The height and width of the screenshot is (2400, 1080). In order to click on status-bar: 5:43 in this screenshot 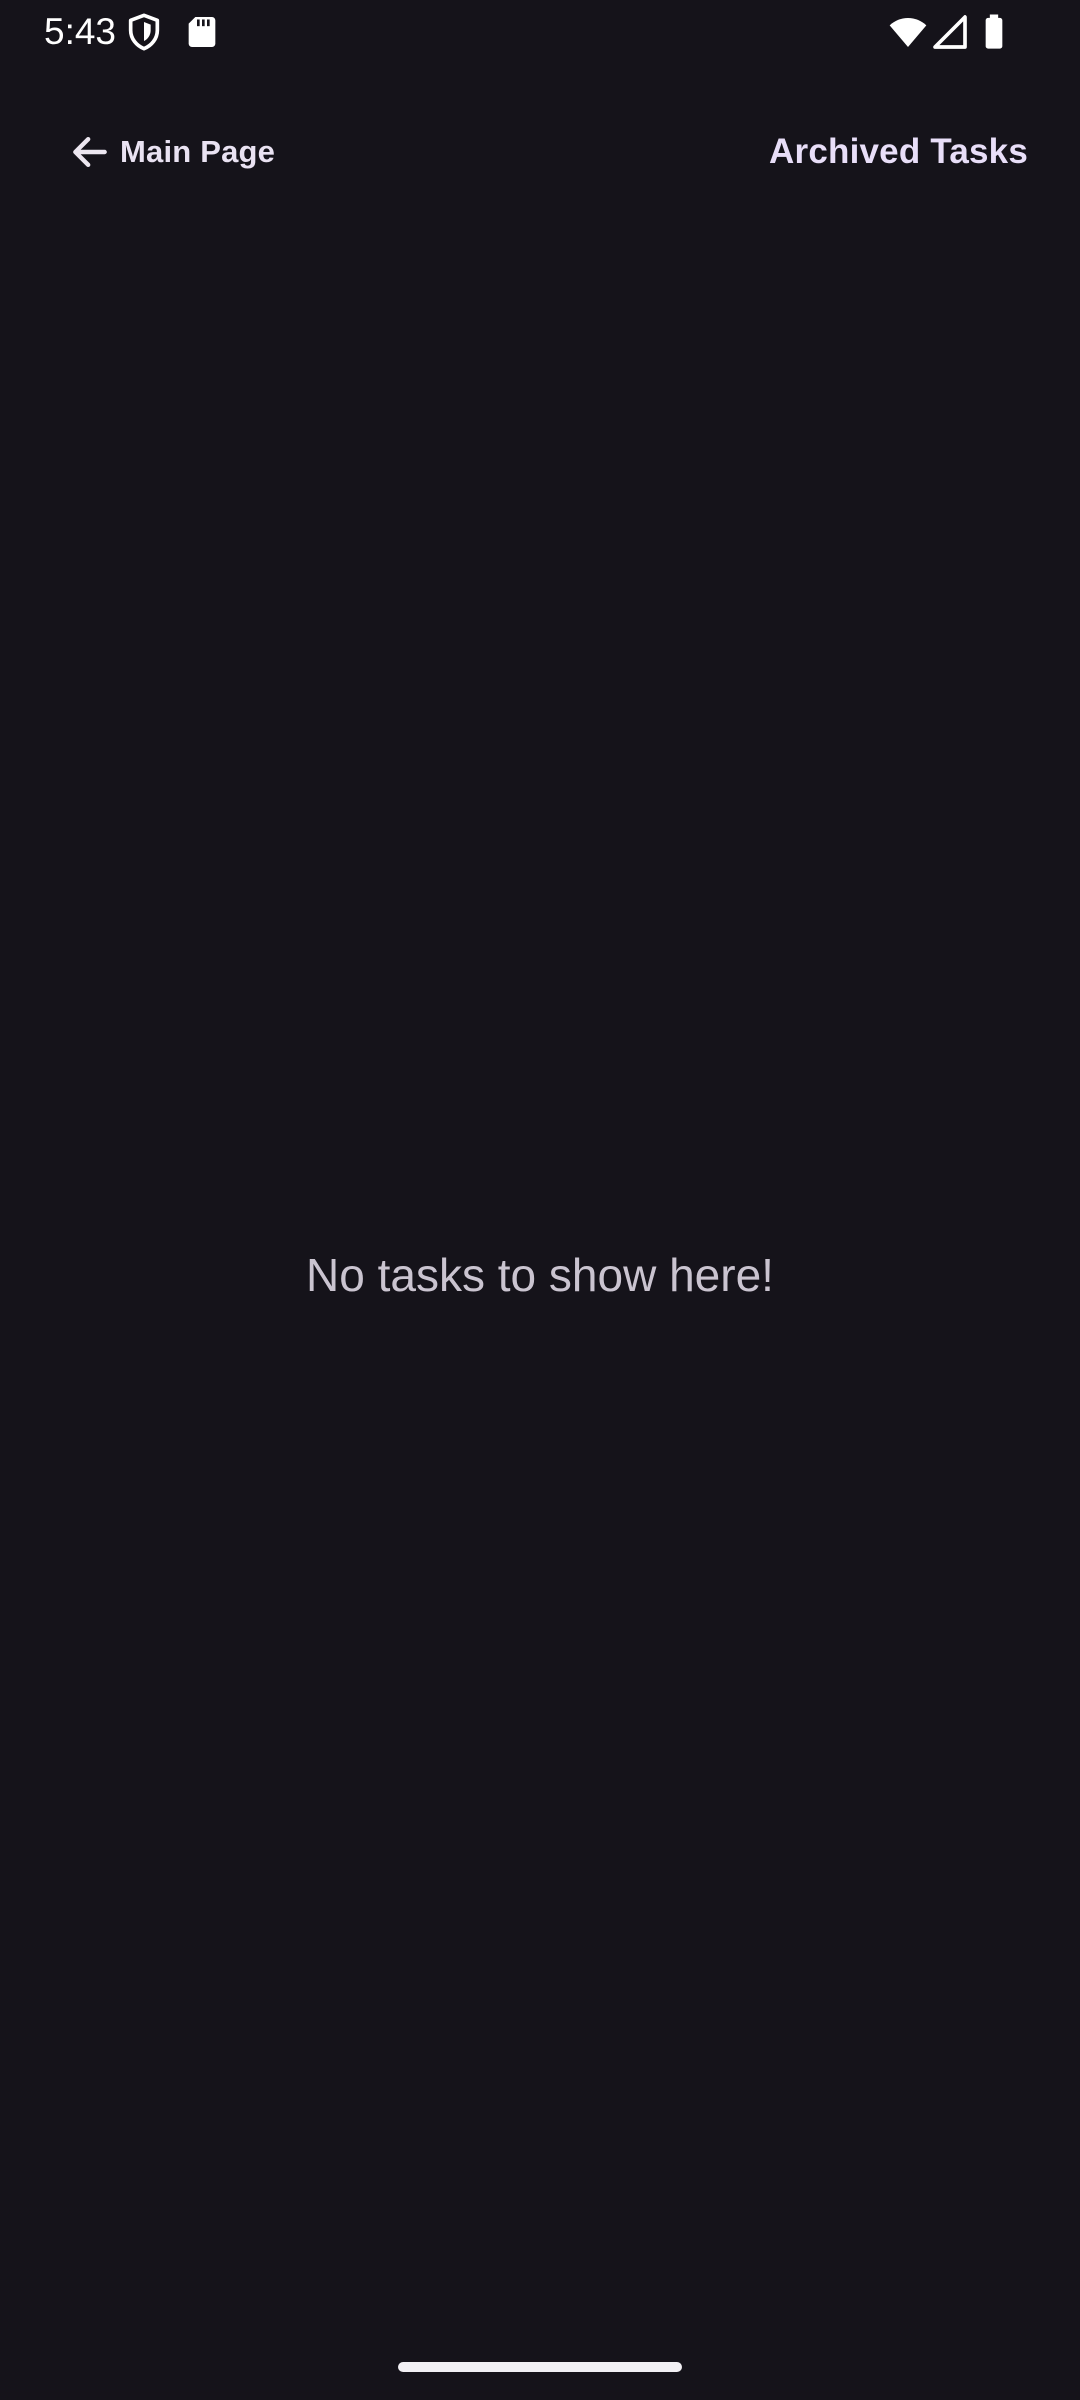, I will do `click(540, 32)`.